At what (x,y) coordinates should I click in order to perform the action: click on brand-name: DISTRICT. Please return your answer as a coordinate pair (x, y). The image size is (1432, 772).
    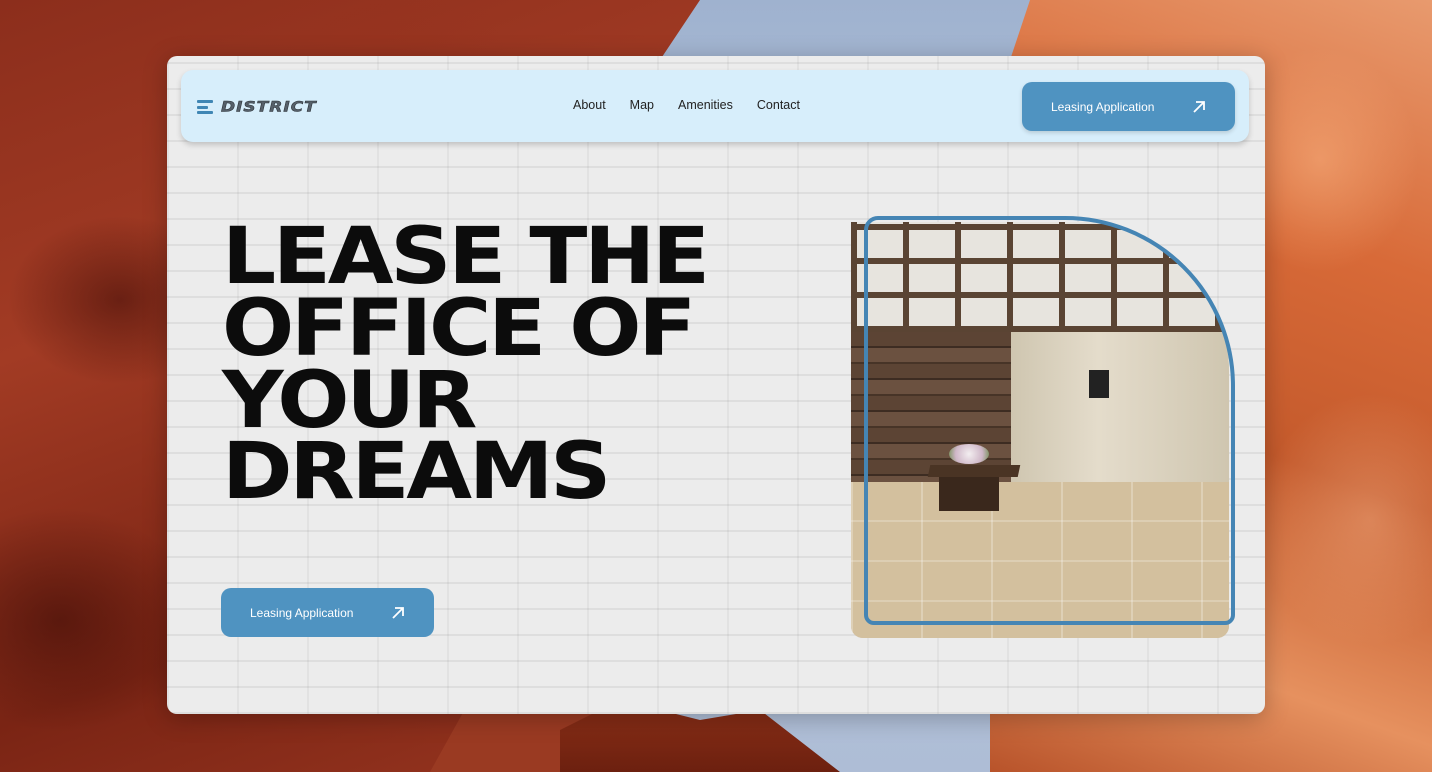
    Looking at the image, I should click on (269, 107).